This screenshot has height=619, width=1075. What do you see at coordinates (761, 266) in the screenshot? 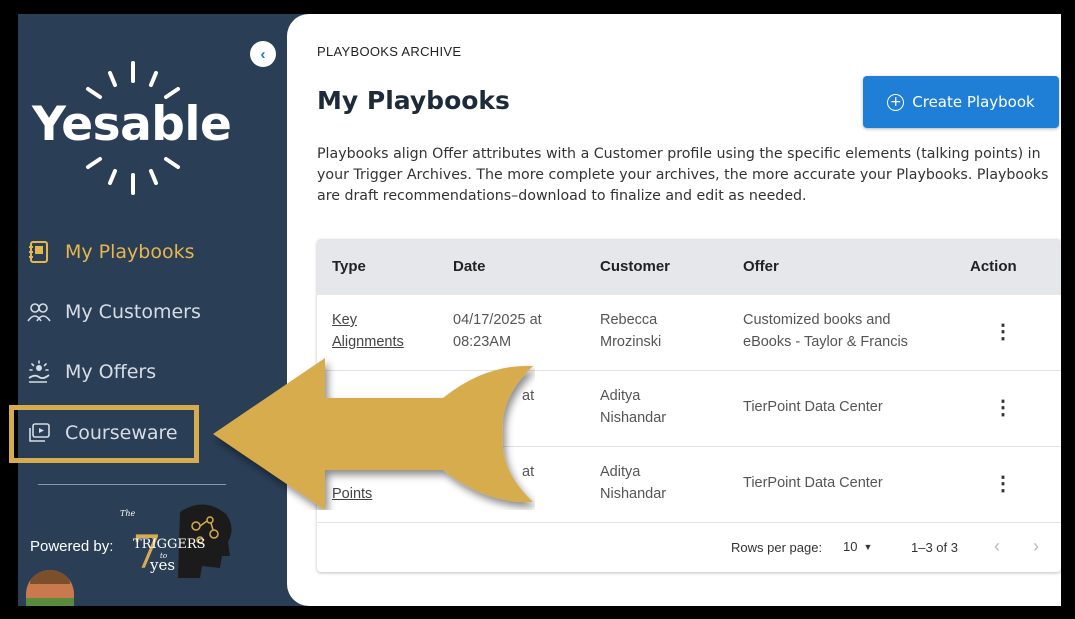
I see `column-header-offer: Offer` at bounding box center [761, 266].